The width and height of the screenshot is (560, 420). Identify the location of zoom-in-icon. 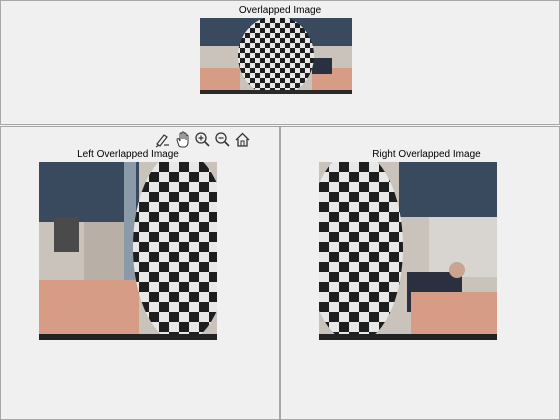
(202, 139).